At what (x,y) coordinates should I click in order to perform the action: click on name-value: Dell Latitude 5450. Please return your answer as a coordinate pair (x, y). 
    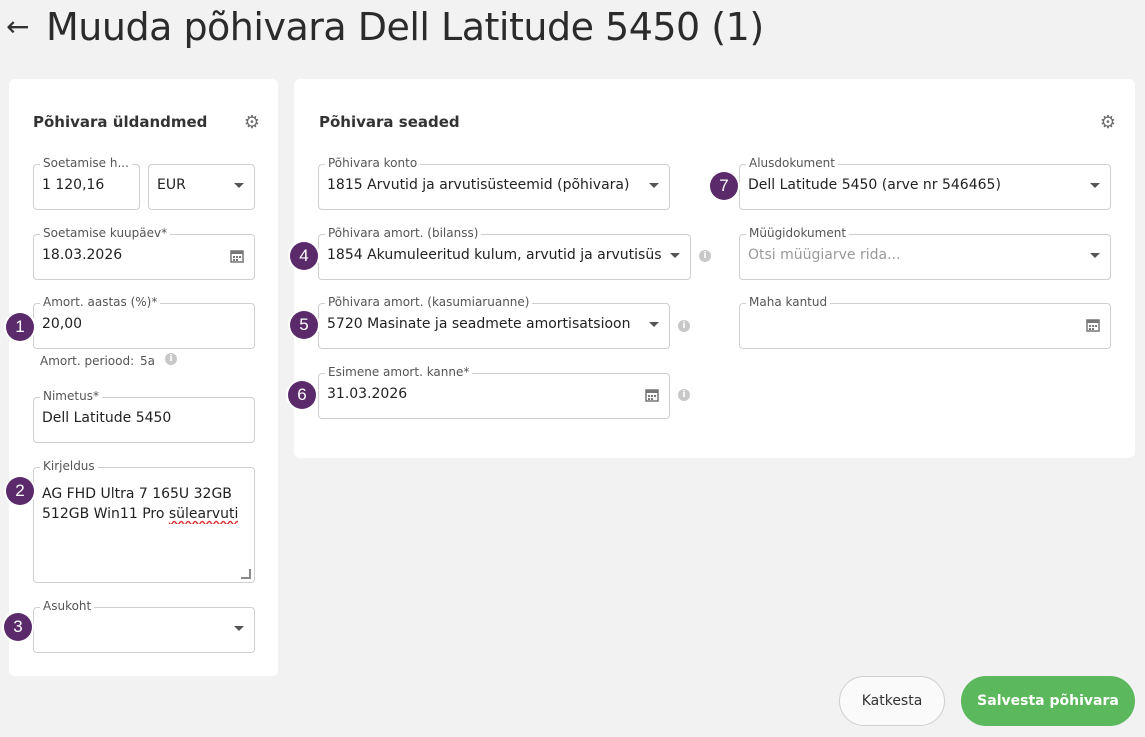
    Looking at the image, I should click on (107, 418).